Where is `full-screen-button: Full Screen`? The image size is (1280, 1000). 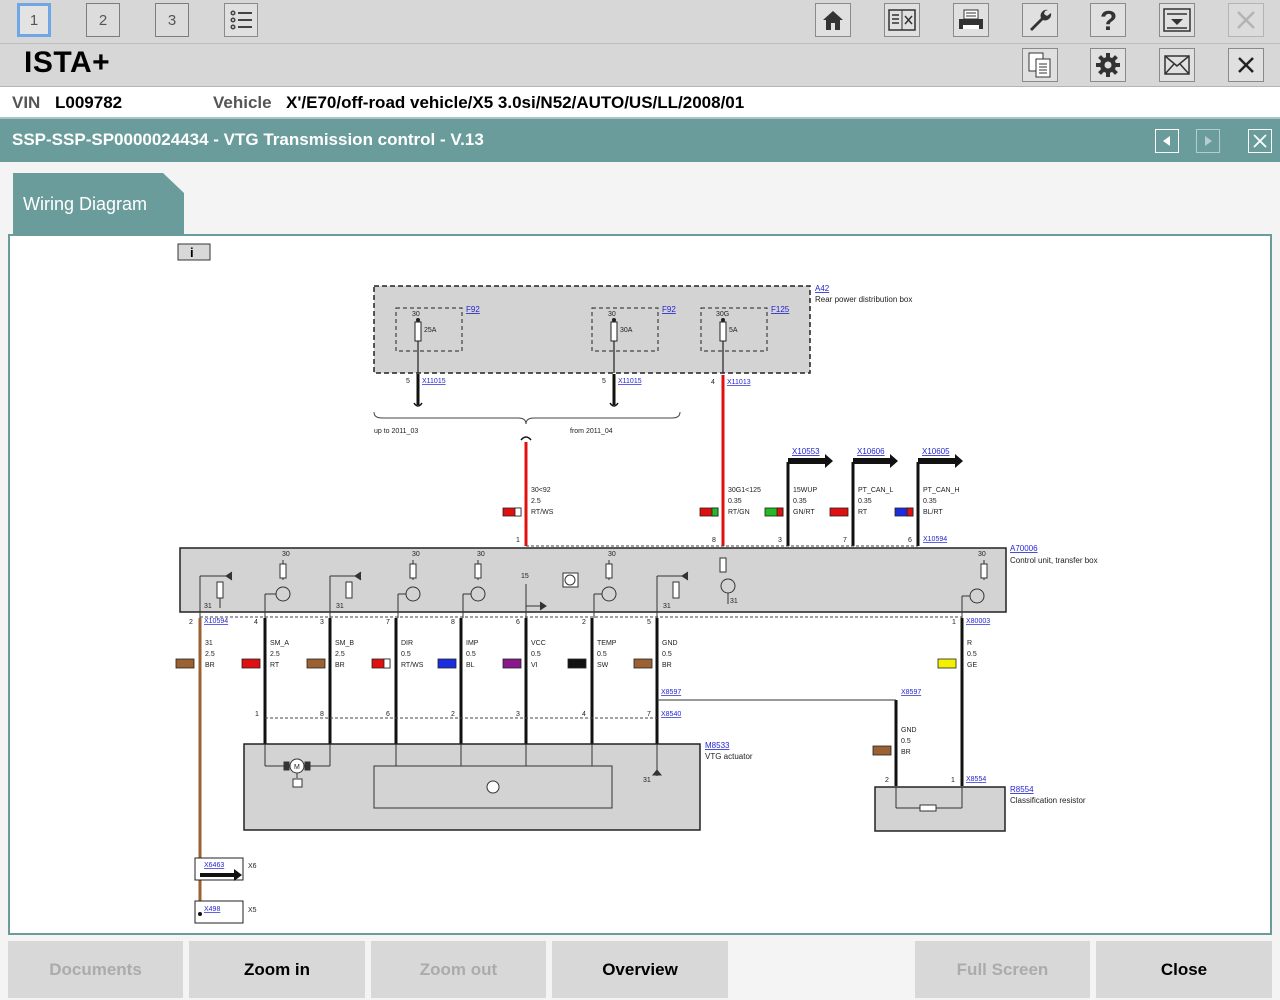 full-screen-button: Full Screen is located at coordinates (1002, 969).